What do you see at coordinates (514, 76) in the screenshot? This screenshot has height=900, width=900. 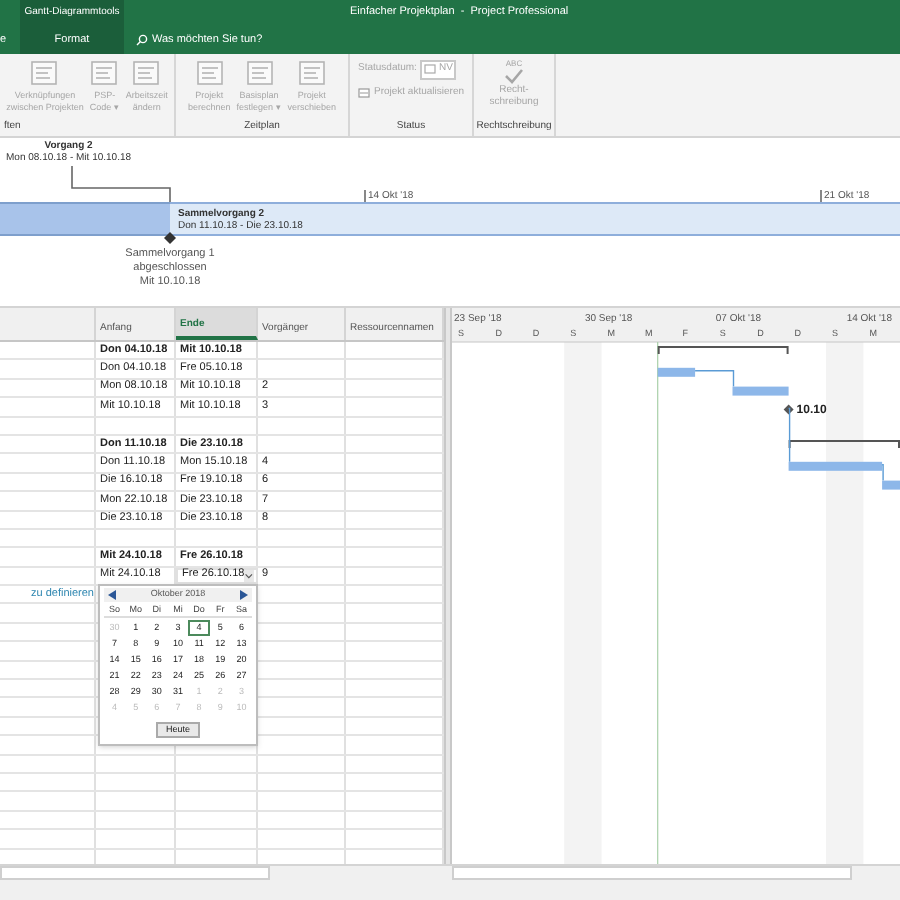 I see `checkmark-icon` at bounding box center [514, 76].